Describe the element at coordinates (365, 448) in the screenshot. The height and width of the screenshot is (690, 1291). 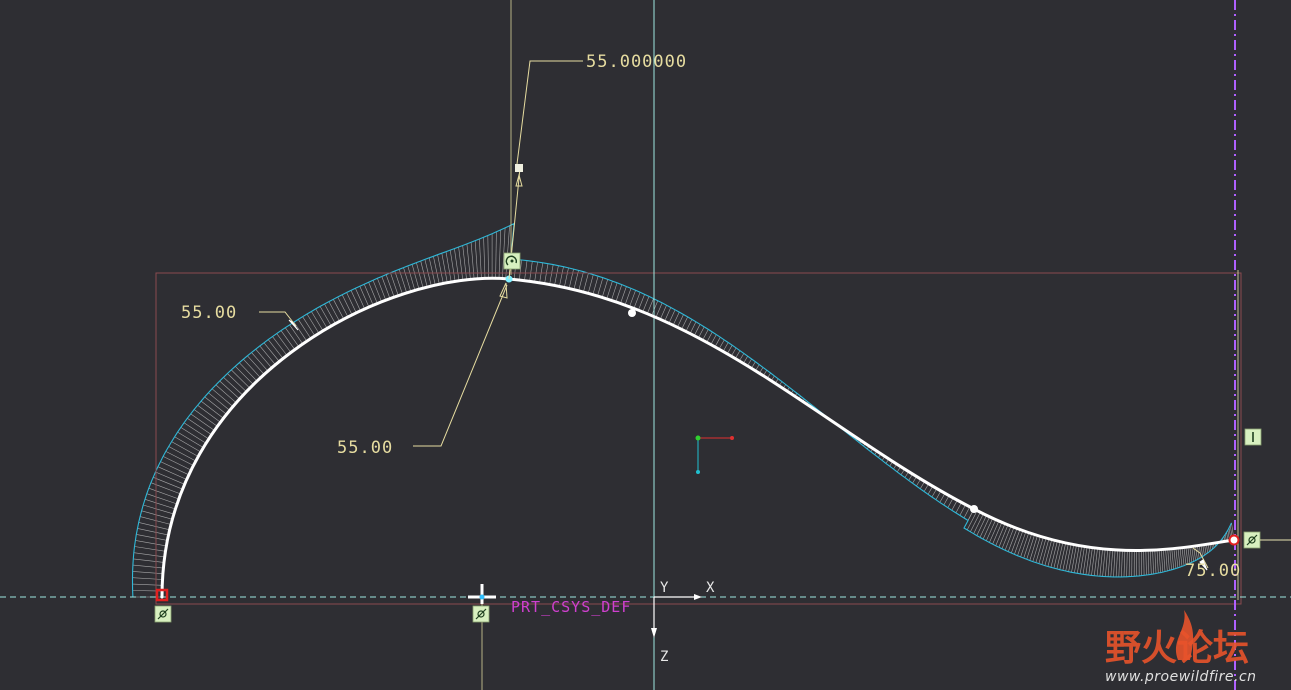
I see `dimension-center-radius: 55.00` at that location.